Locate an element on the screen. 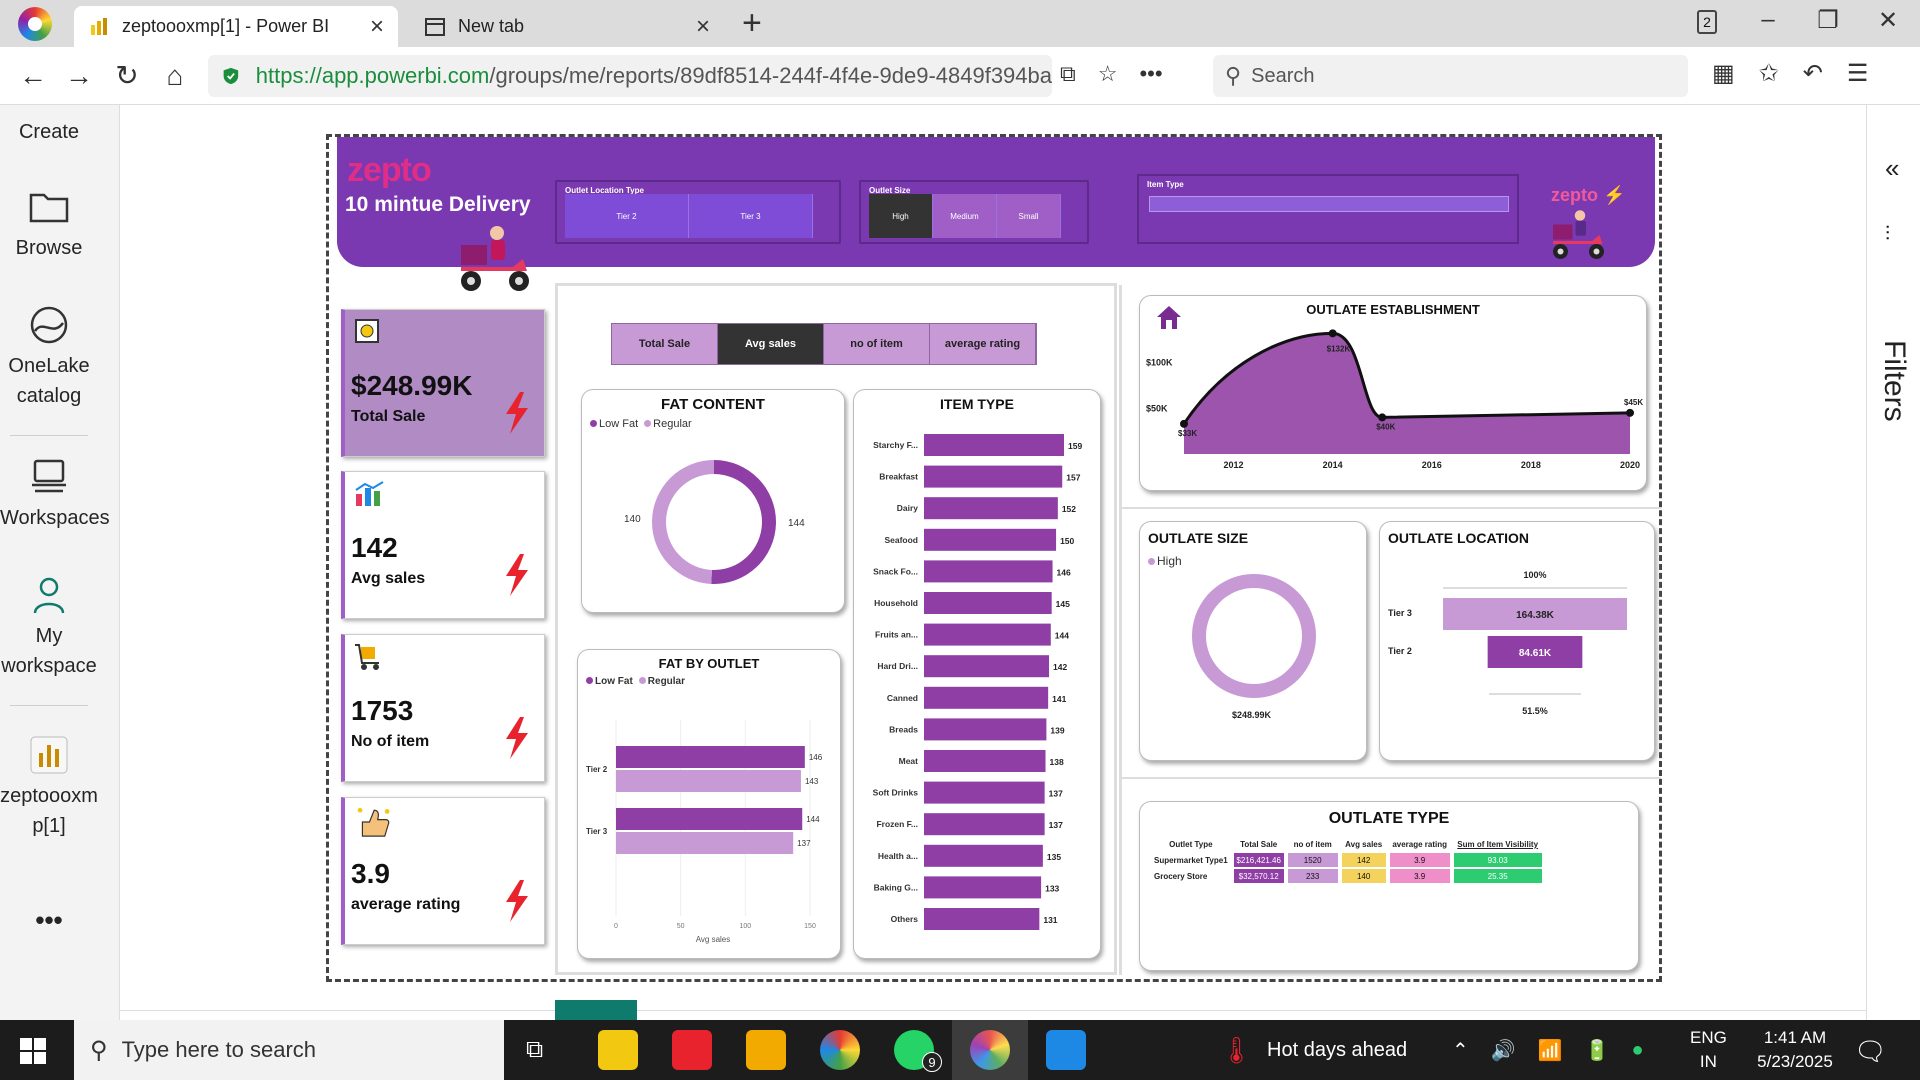 This screenshot has width=1920, height=1080. task-view-icon: ⧉ is located at coordinates (534, 1050).